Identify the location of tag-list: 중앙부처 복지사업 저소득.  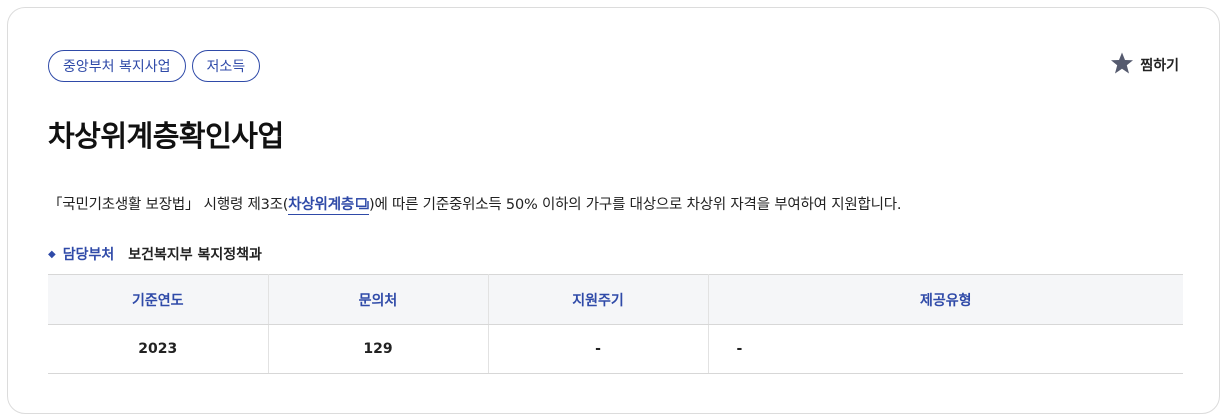
(154, 66).